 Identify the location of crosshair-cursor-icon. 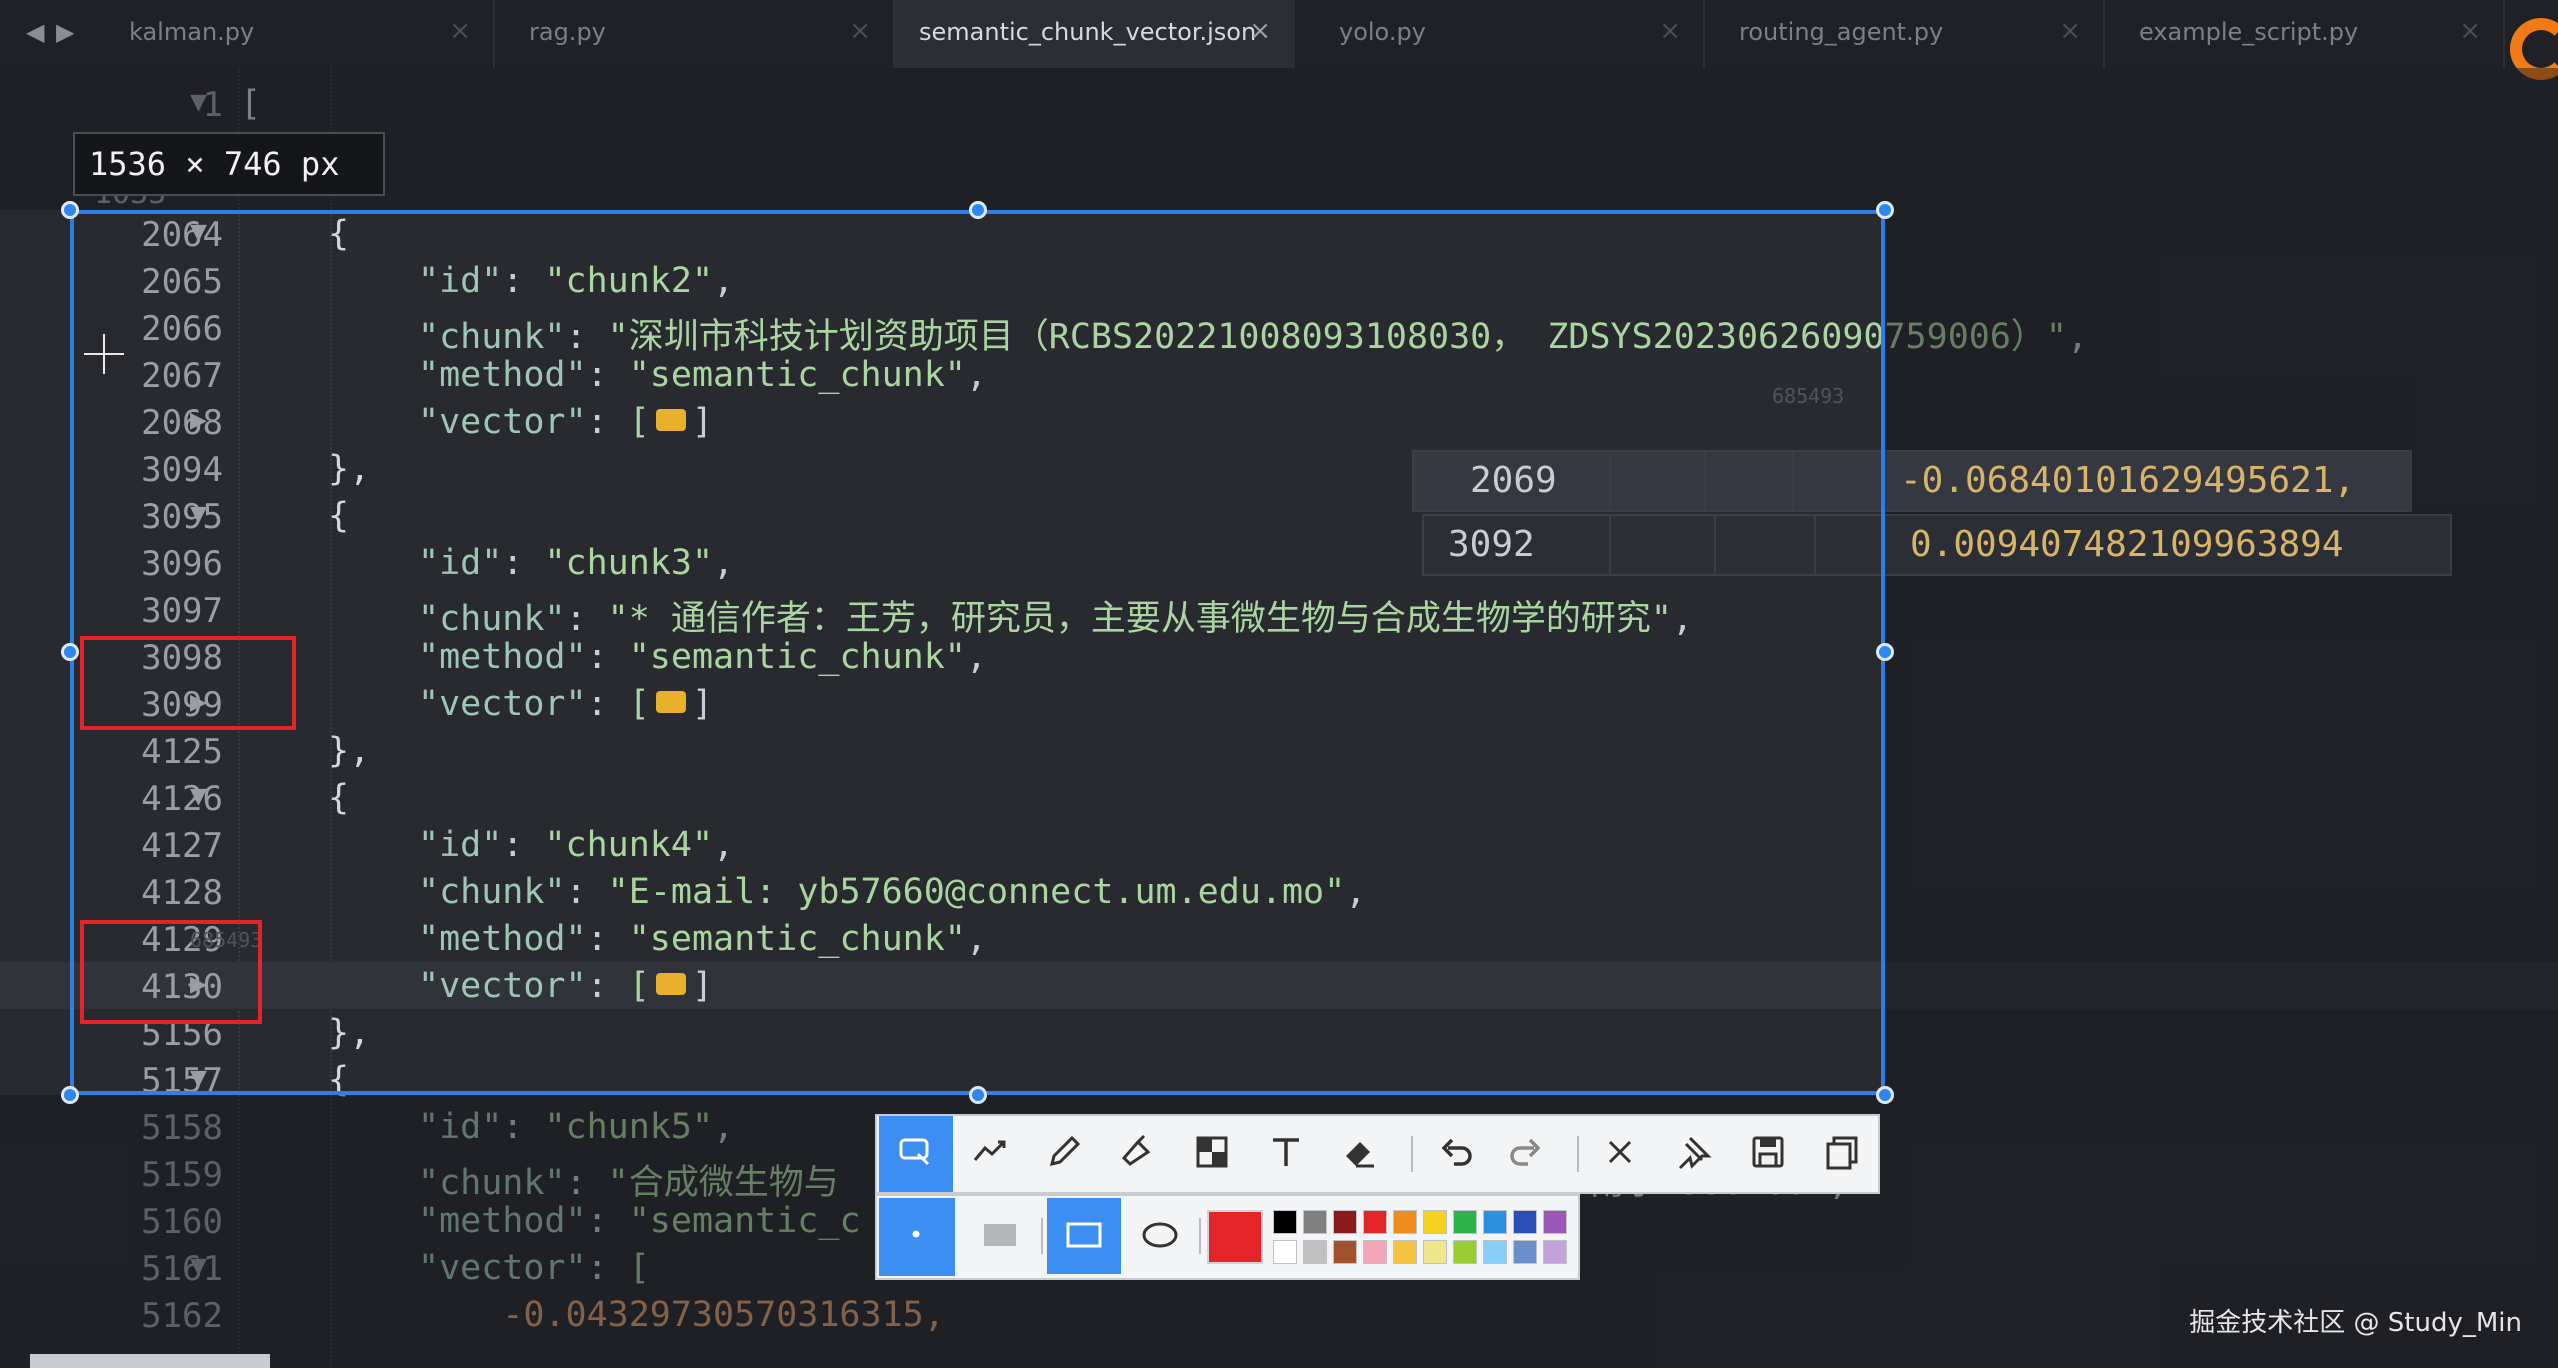
(104, 354).